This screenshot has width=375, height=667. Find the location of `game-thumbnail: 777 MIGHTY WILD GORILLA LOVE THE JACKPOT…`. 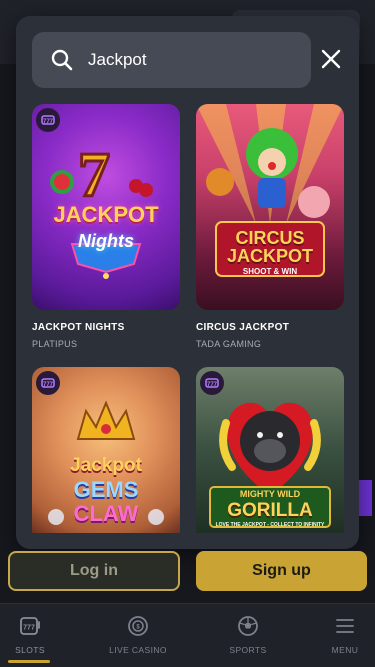

game-thumbnail: 777 MIGHTY WILD GORILLA LOVE THE JACKPOT… is located at coordinates (270, 450).